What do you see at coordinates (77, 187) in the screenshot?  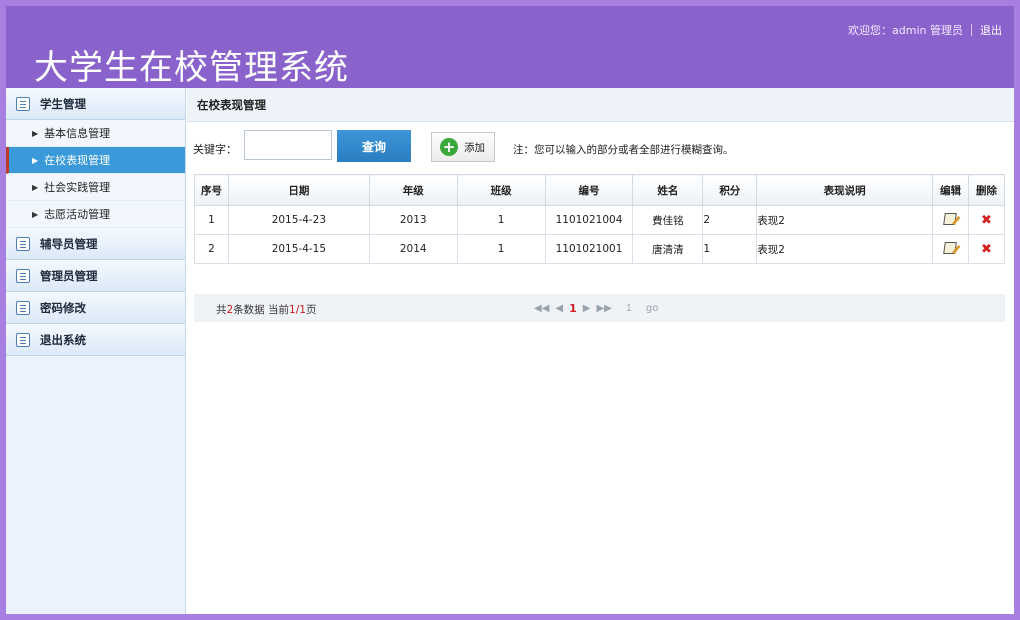 I see `sidebar-item-label: 社会实践管理` at bounding box center [77, 187].